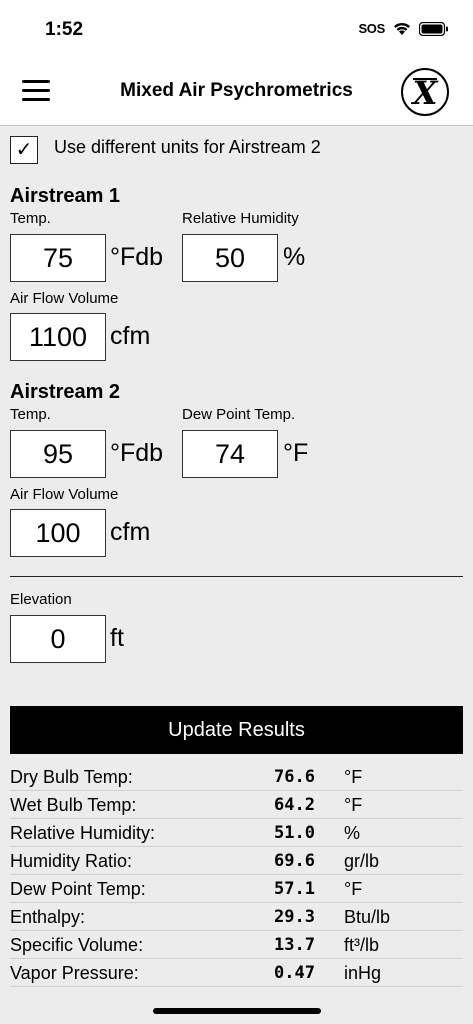  What do you see at coordinates (294, 945) in the screenshot?
I see `result-value: 13.7` at bounding box center [294, 945].